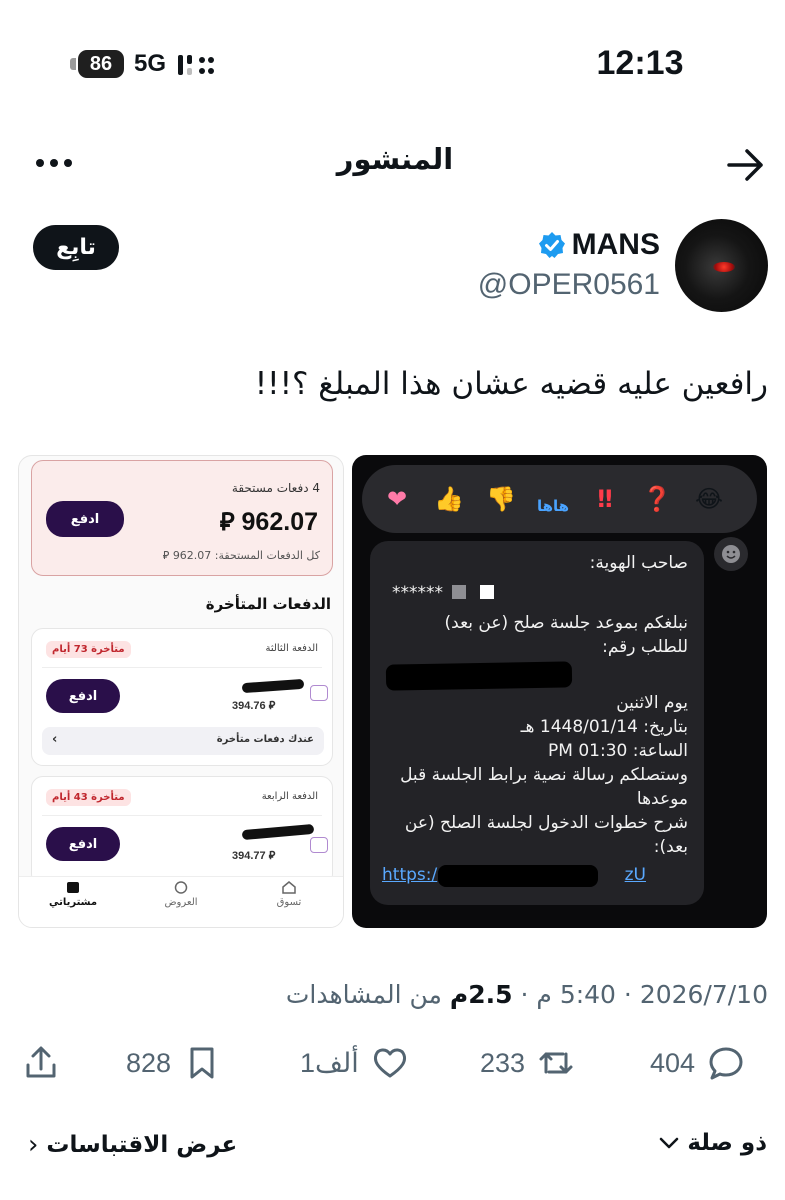 This screenshot has height=1200, width=785. Describe the element at coordinates (481, 994) in the screenshot. I see `views-count: 2.5م` at that location.